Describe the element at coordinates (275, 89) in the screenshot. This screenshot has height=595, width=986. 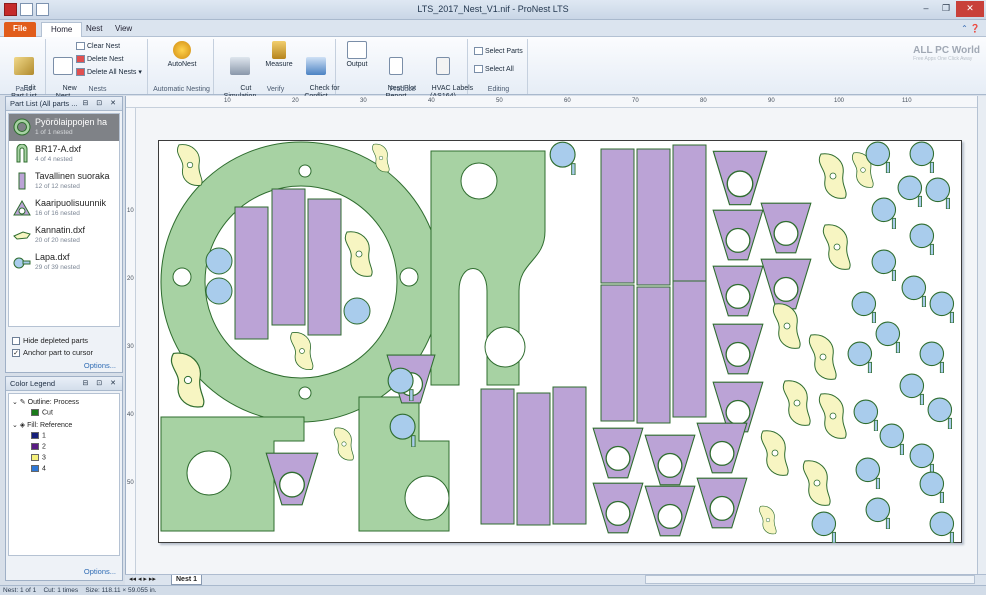
I see `verify-group-label: Verify` at that location.